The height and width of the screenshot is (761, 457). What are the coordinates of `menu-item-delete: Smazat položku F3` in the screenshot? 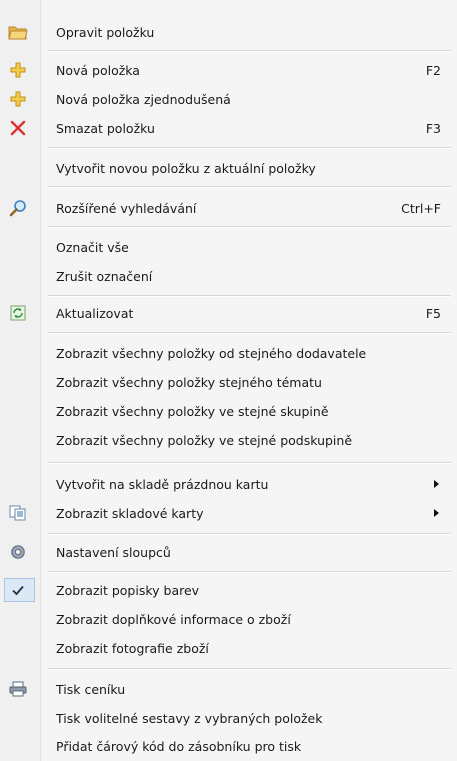 It's located at (228, 128).